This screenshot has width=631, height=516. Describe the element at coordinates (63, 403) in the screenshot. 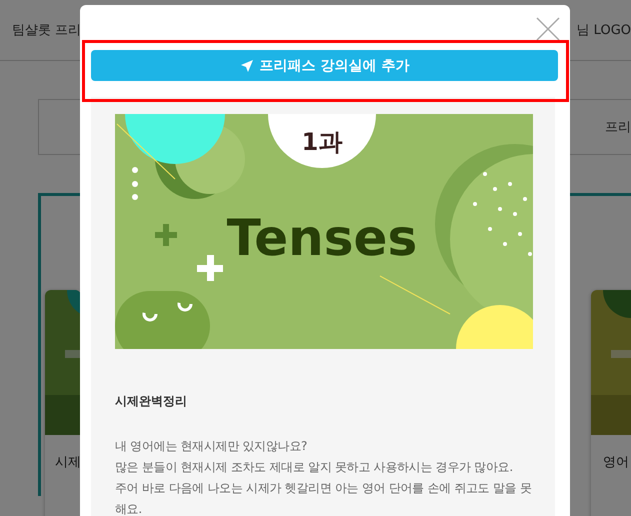

I see `course-card: 시제` at that location.